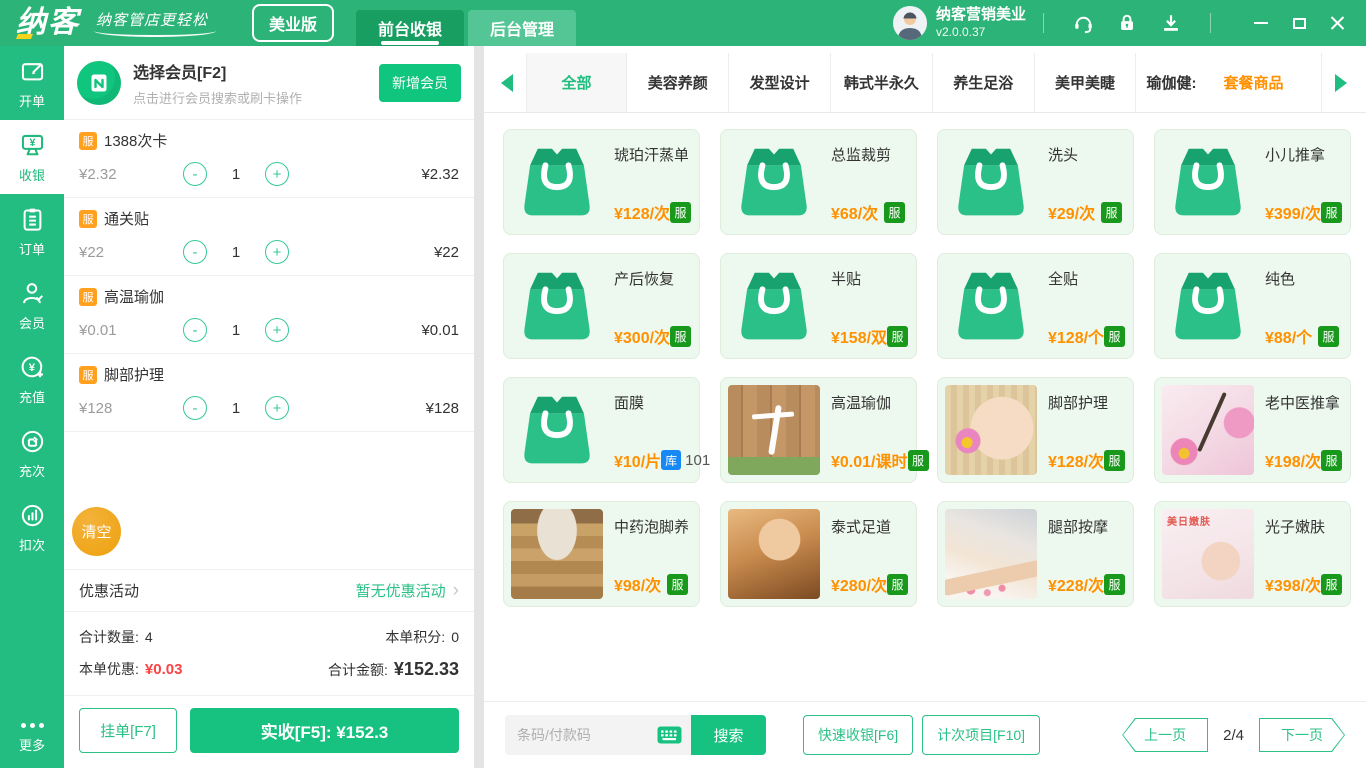 This screenshot has width=1366, height=768. What do you see at coordinates (909, 23) in the screenshot?
I see `avatar` at bounding box center [909, 23].